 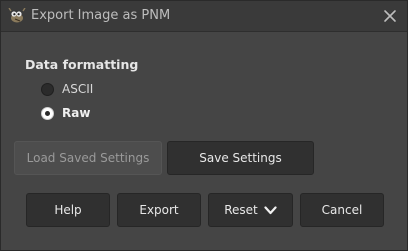 I want to click on reset-label: Reset, so click(x=241, y=210).